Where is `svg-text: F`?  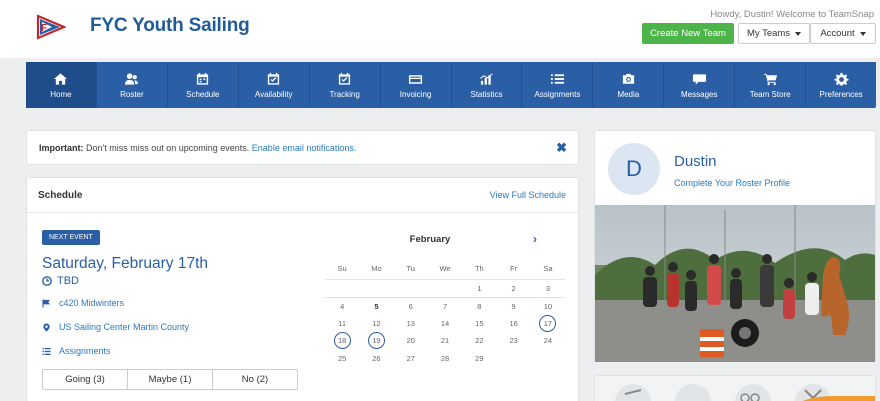 svg-text: F is located at coordinates (44, 28).